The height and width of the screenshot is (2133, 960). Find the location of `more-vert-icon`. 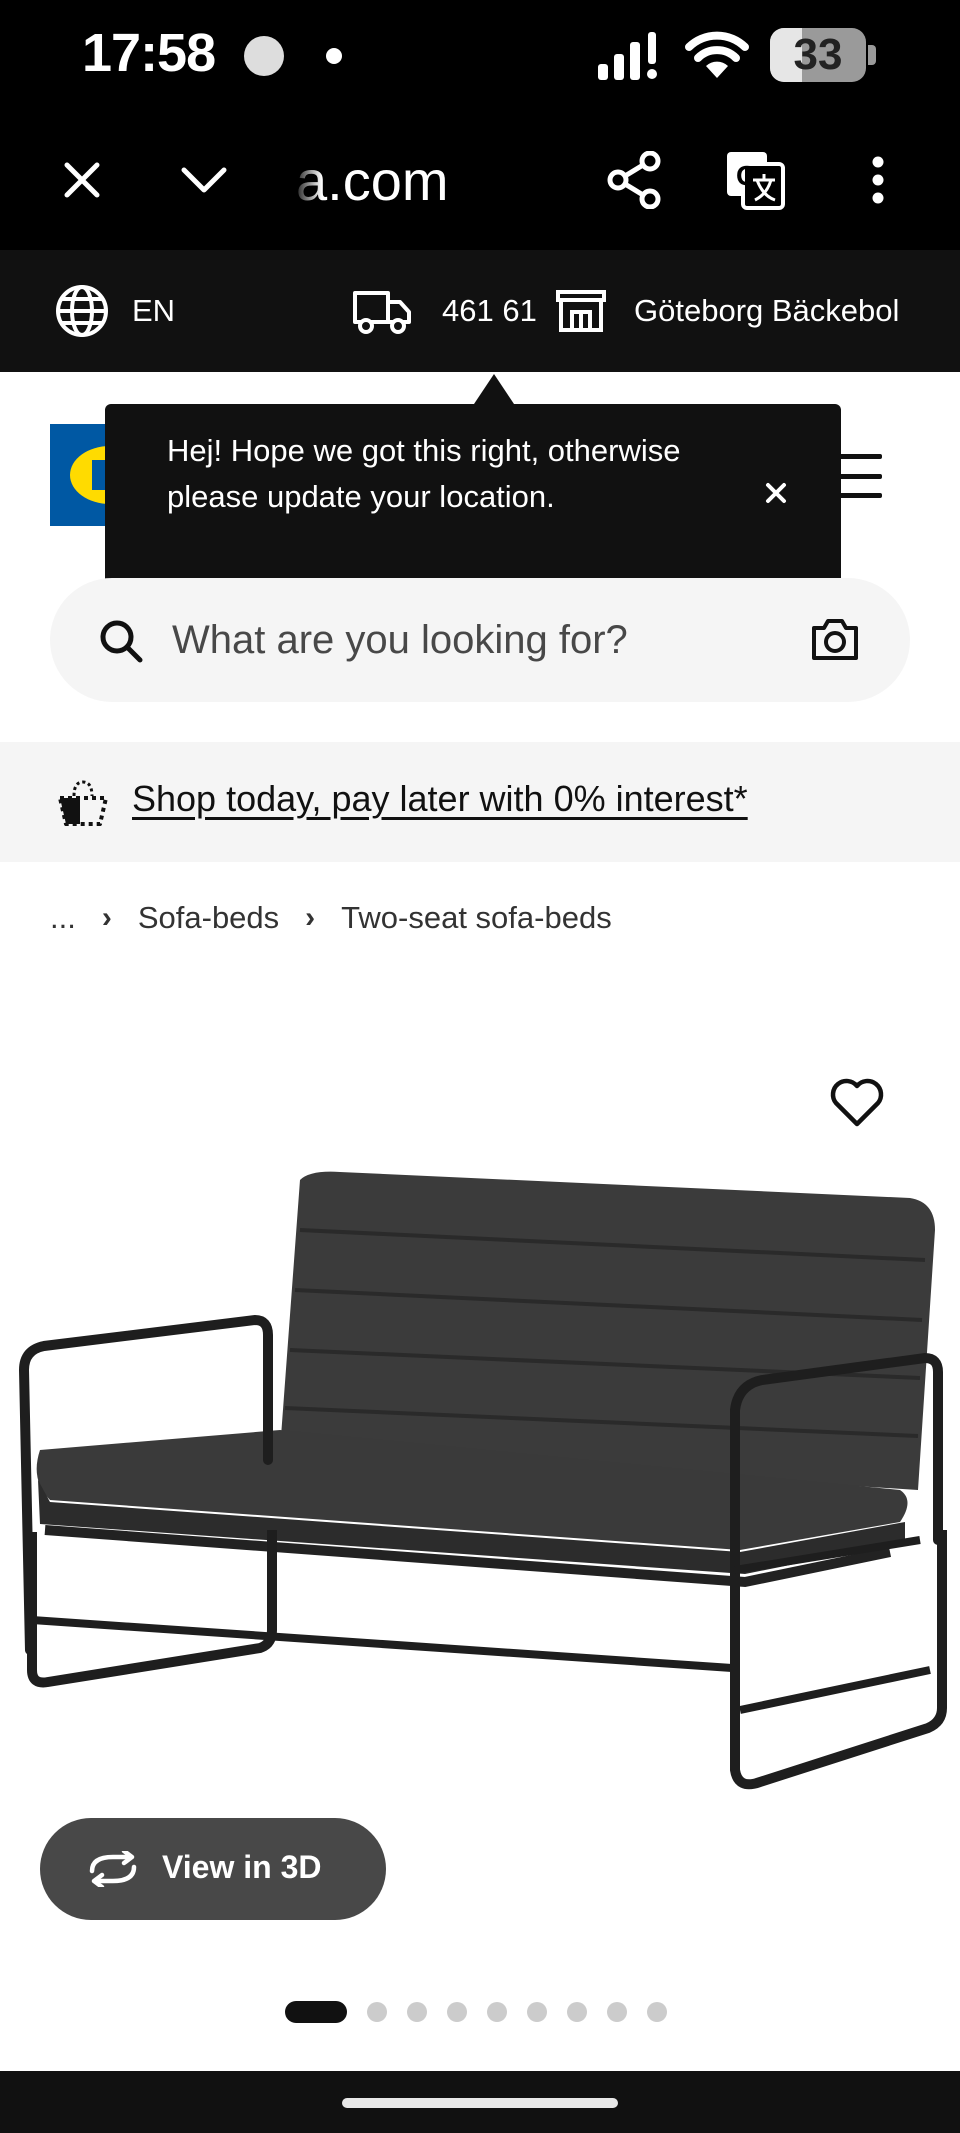

more-vert-icon is located at coordinates (878, 180).